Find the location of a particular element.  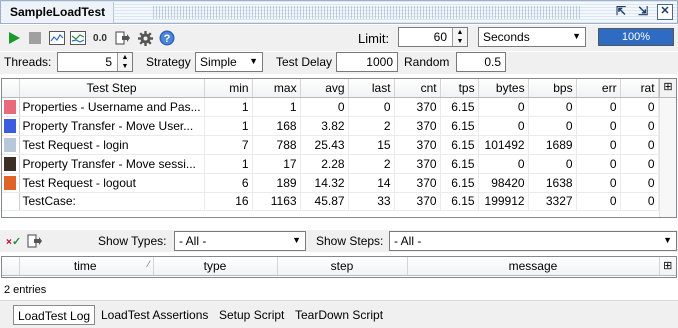

column-header-avg: avg is located at coordinates (324, 88).